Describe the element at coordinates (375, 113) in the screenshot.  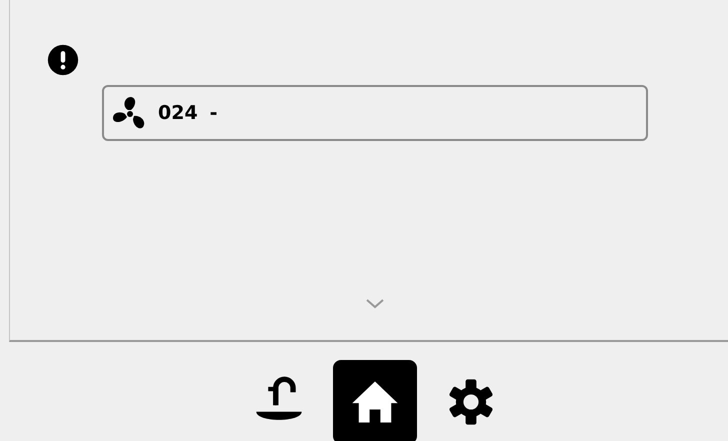
I see `fan-entry-row: 024 -` at that location.